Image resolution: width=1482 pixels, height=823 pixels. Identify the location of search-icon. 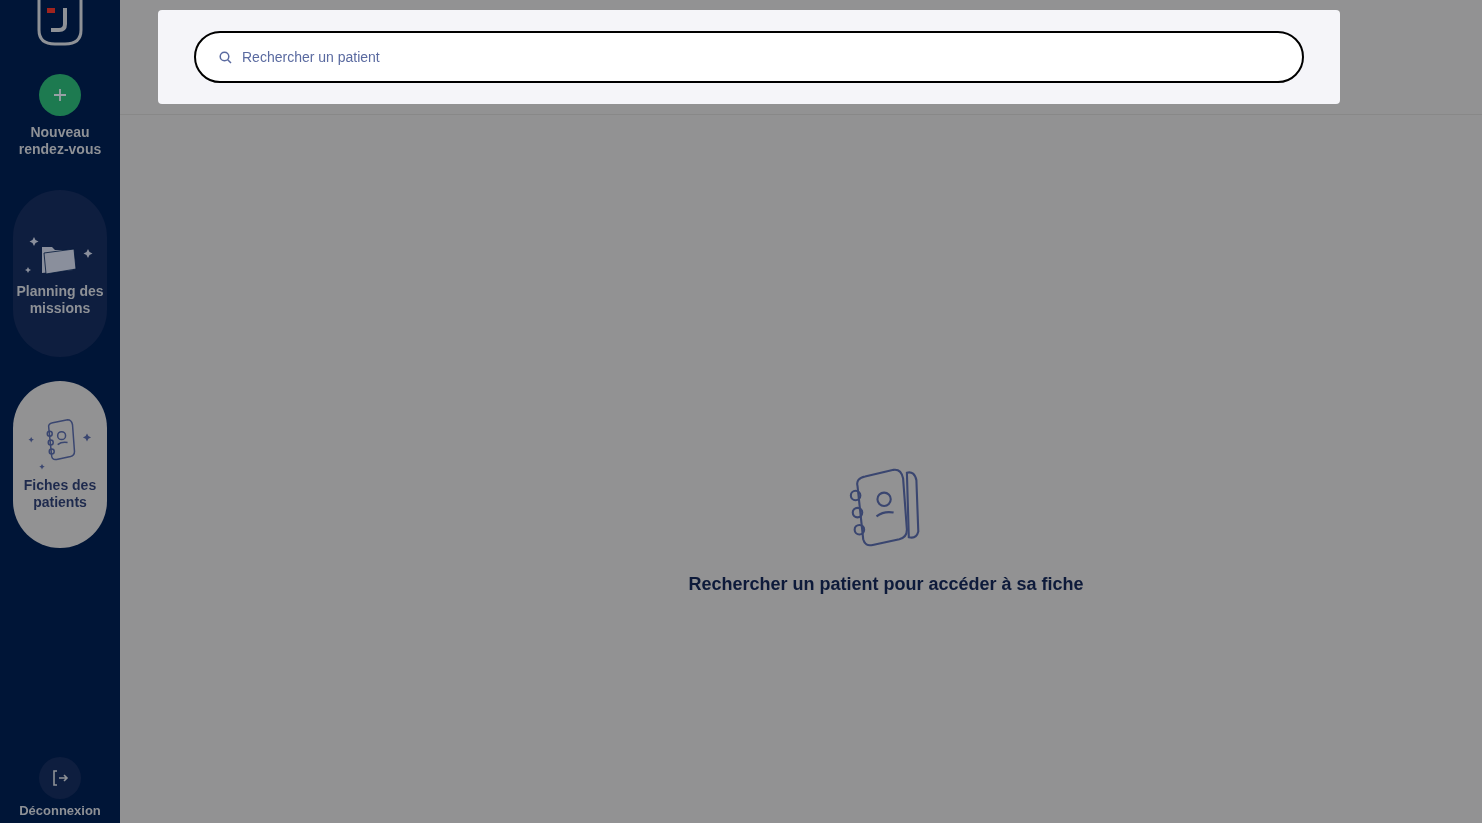
(225, 57).